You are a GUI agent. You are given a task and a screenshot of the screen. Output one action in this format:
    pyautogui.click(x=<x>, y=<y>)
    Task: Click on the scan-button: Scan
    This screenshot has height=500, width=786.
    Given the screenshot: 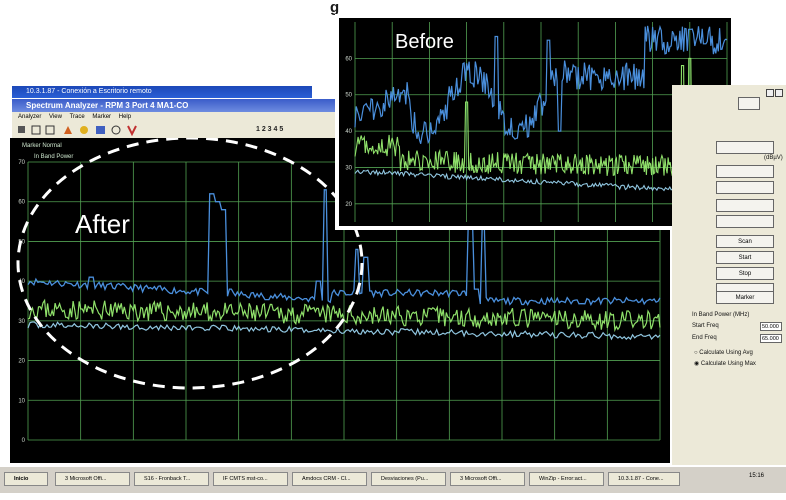 What is the action you would take?
    pyautogui.click(x=745, y=241)
    